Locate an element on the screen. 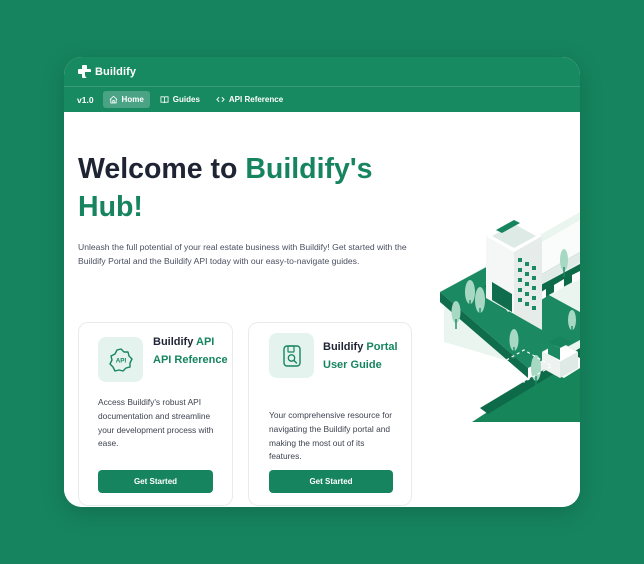 The width and height of the screenshot is (644, 564). buildify-logo-icon is located at coordinates (84, 71).